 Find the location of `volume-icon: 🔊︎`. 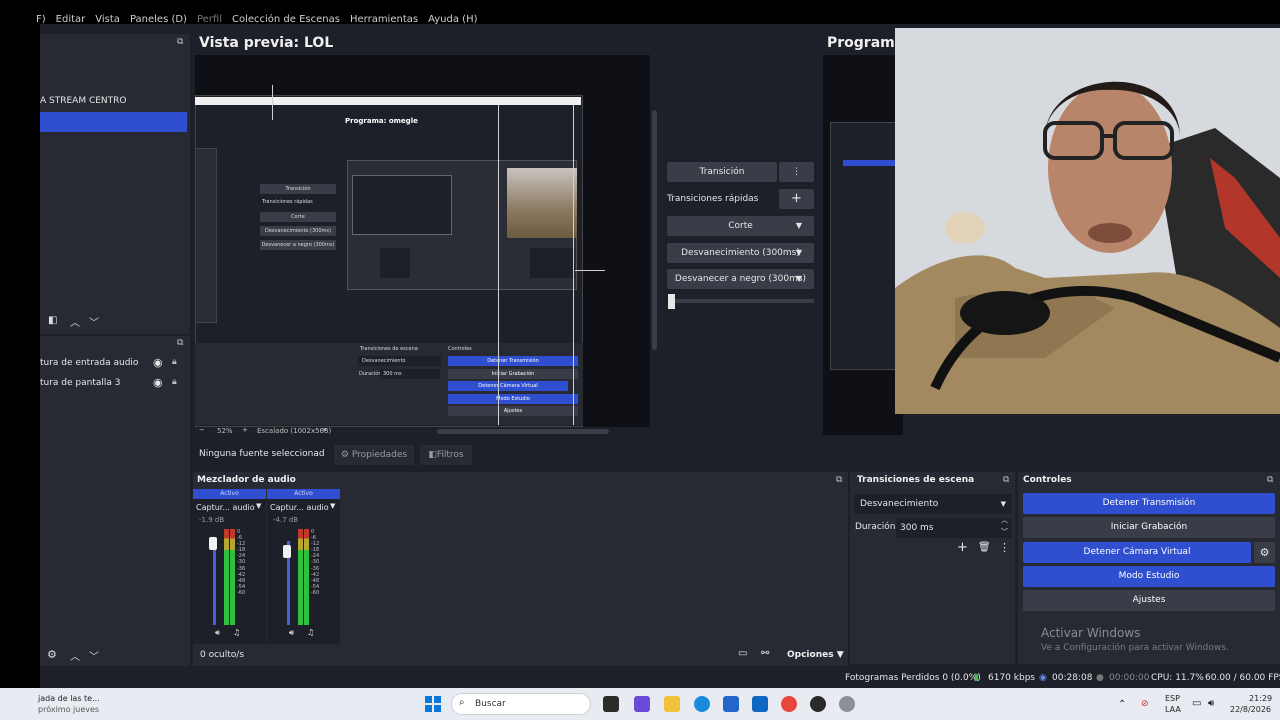

volume-icon: 🔊︎ is located at coordinates (1211, 703).